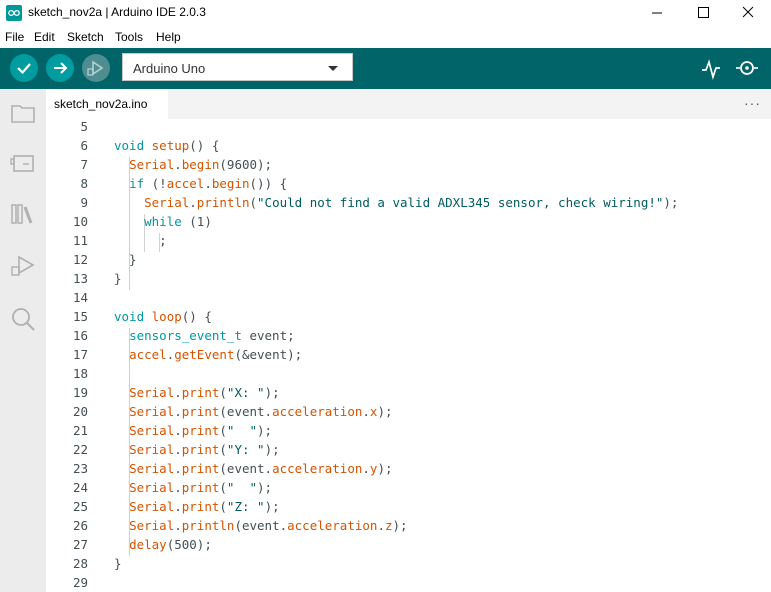 Image resolution: width=771 pixels, height=592 pixels. Describe the element at coordinates (107, 105) in the screenshot. I see `tab-sketch-file: sketch_nov2a.ino` at that location.